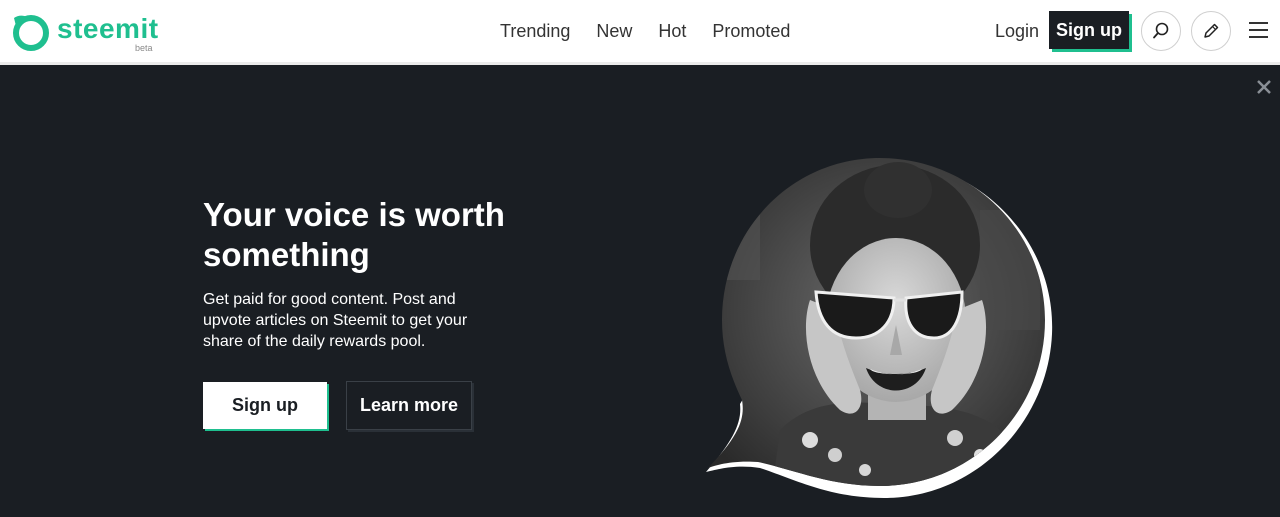 The height and width of the screenshot is (517, 1280). Describe the element at coordinates (1017, 31) in the screenshot. I see `login-link: Login` at that location.